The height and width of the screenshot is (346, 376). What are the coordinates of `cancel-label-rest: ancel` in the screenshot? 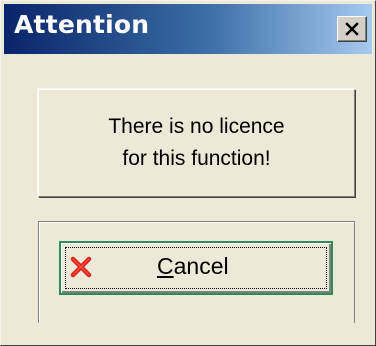 It's located at (201, 266).